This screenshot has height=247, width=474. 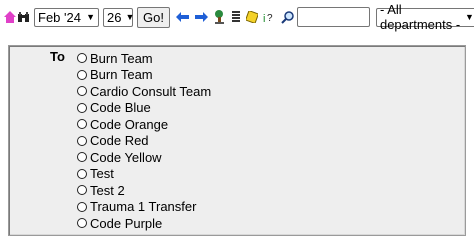 I want to click on recipient-label: Cardio Consult Team, so click(x=151, y=91).